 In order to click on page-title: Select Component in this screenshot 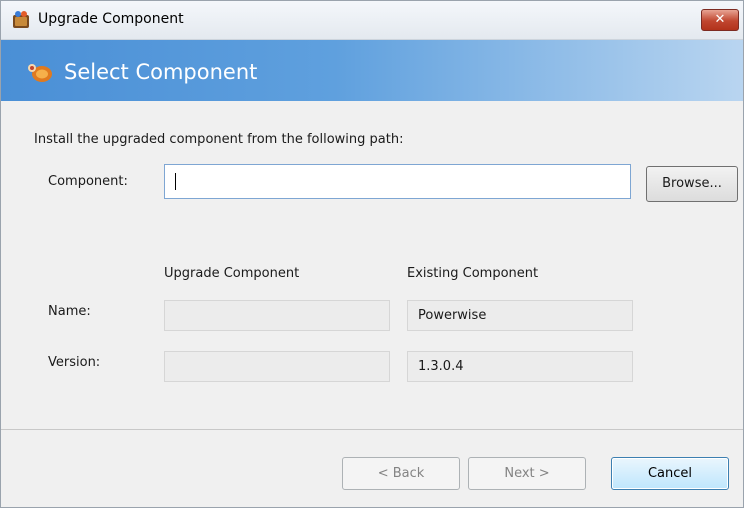, I will do `click(161, 72)`.